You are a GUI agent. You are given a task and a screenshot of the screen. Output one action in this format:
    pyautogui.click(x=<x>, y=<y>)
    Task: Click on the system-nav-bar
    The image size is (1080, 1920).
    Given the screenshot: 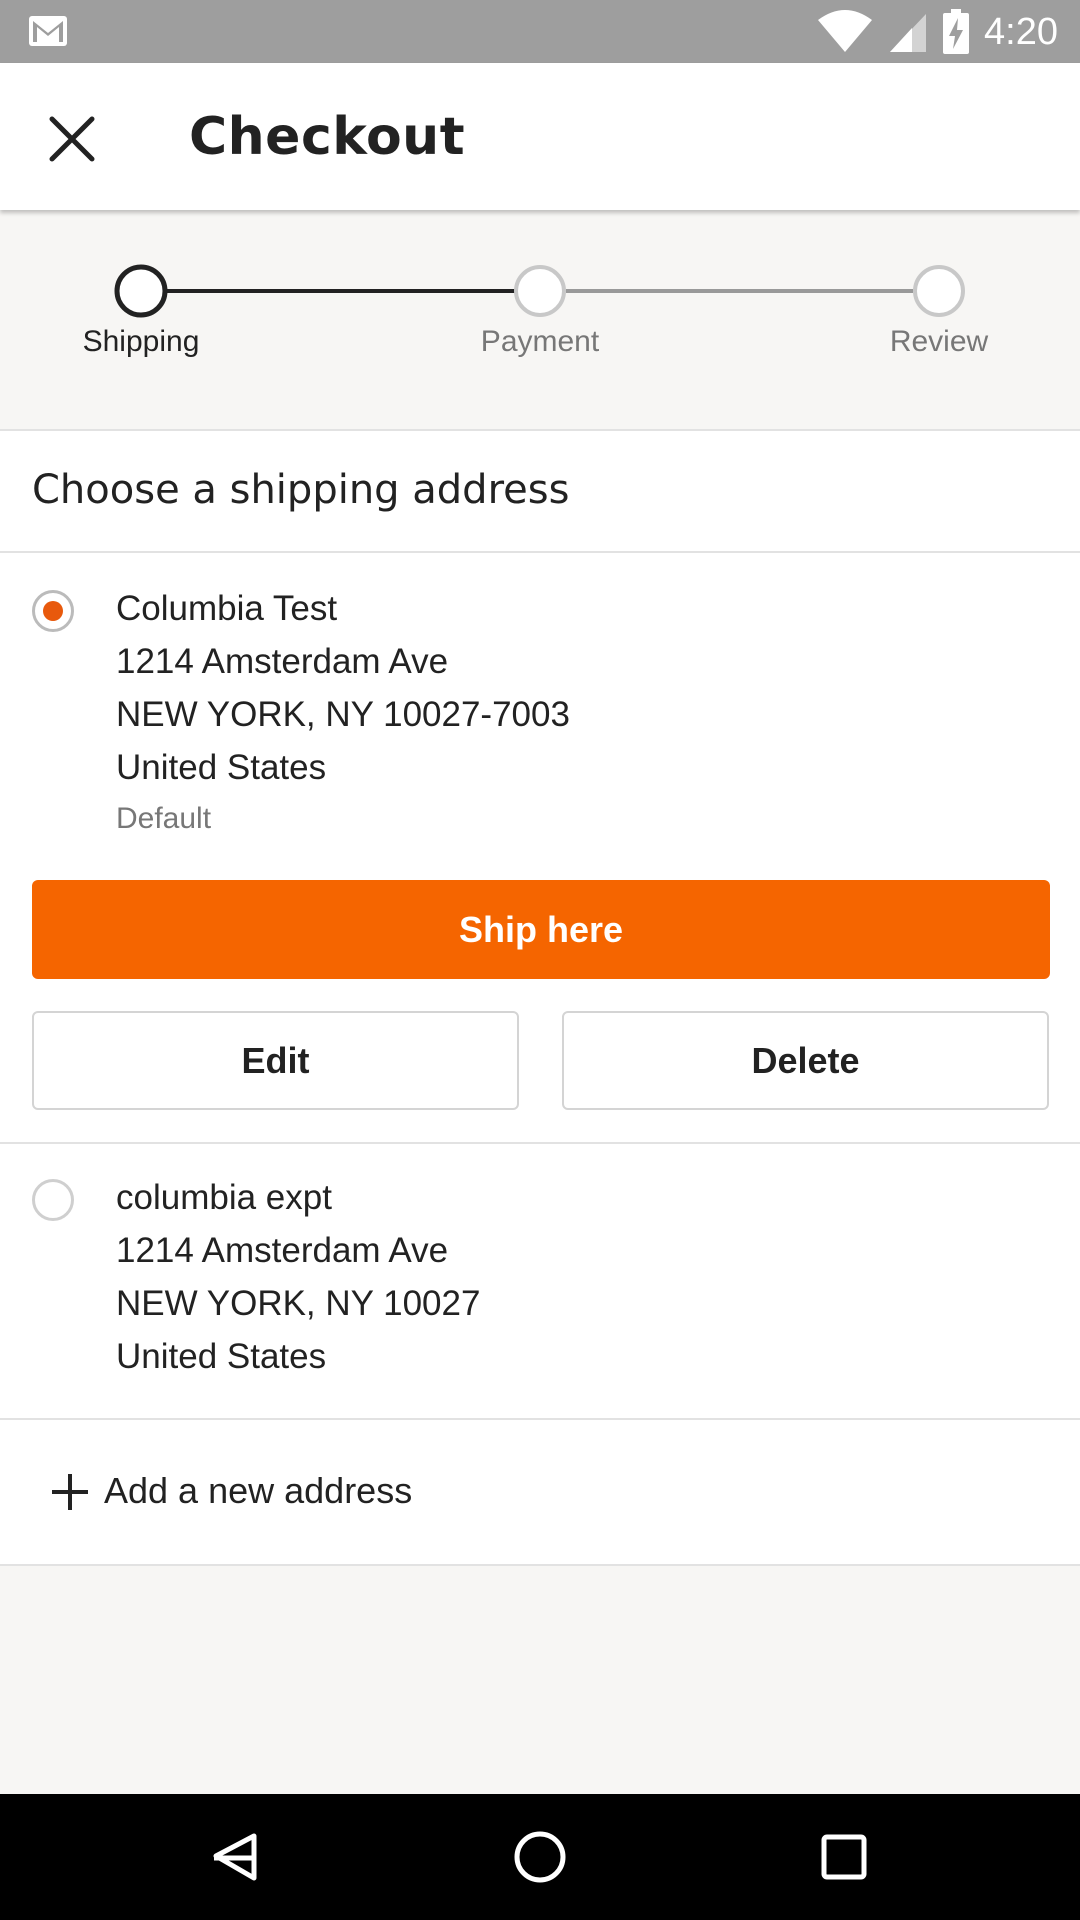 What is the action you would take?
    pyautogui.click(x=540, y=1857)
    